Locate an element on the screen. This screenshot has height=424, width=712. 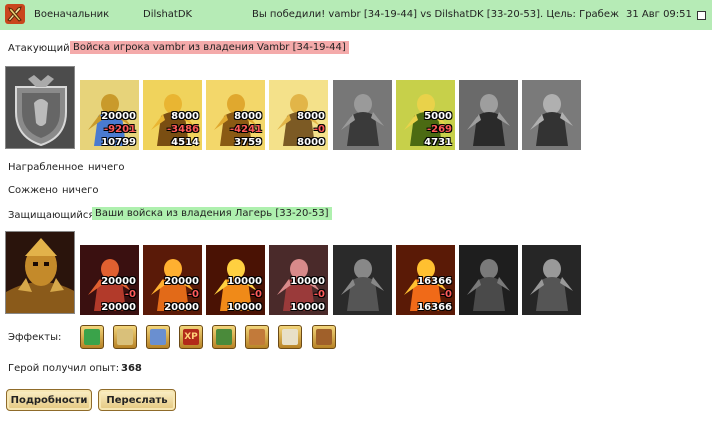
unit-count-lost: -3486 is located at coordinates (183, 129).